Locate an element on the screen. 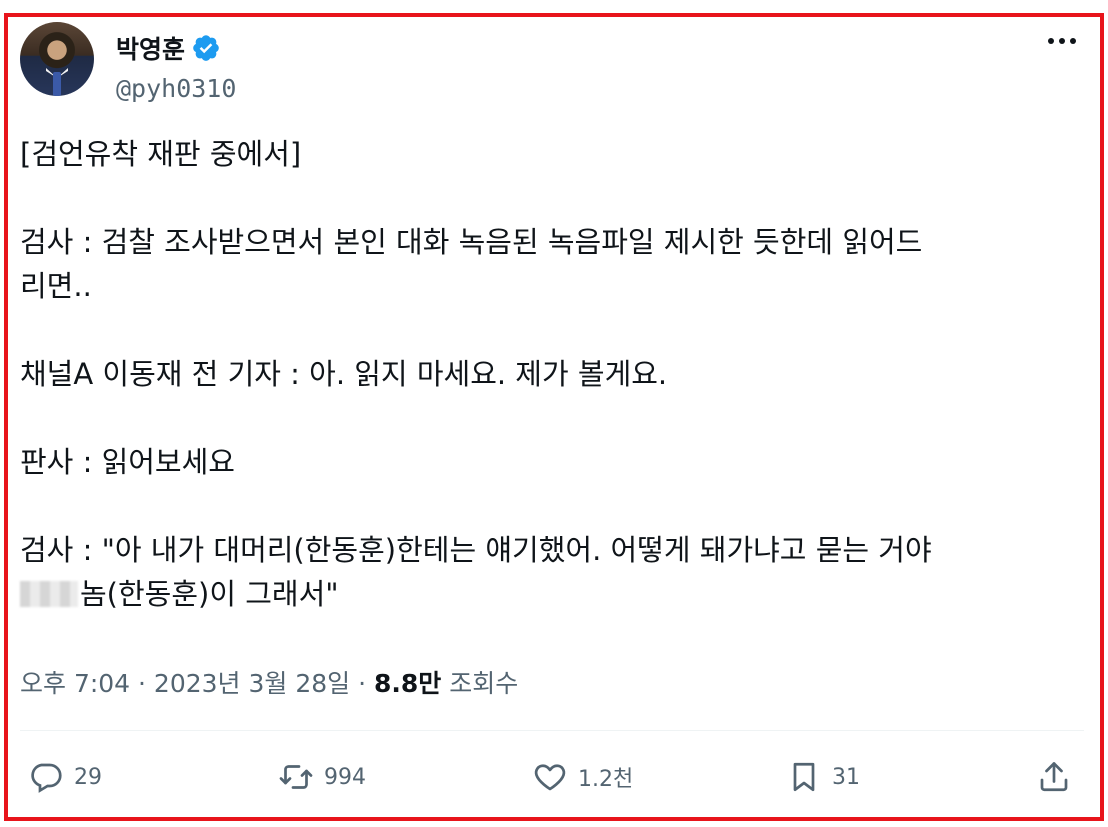 Image resolution: width=1108 pixels, height=827 pixels. retweet-count: 994 is located at coordinates (345, 777).